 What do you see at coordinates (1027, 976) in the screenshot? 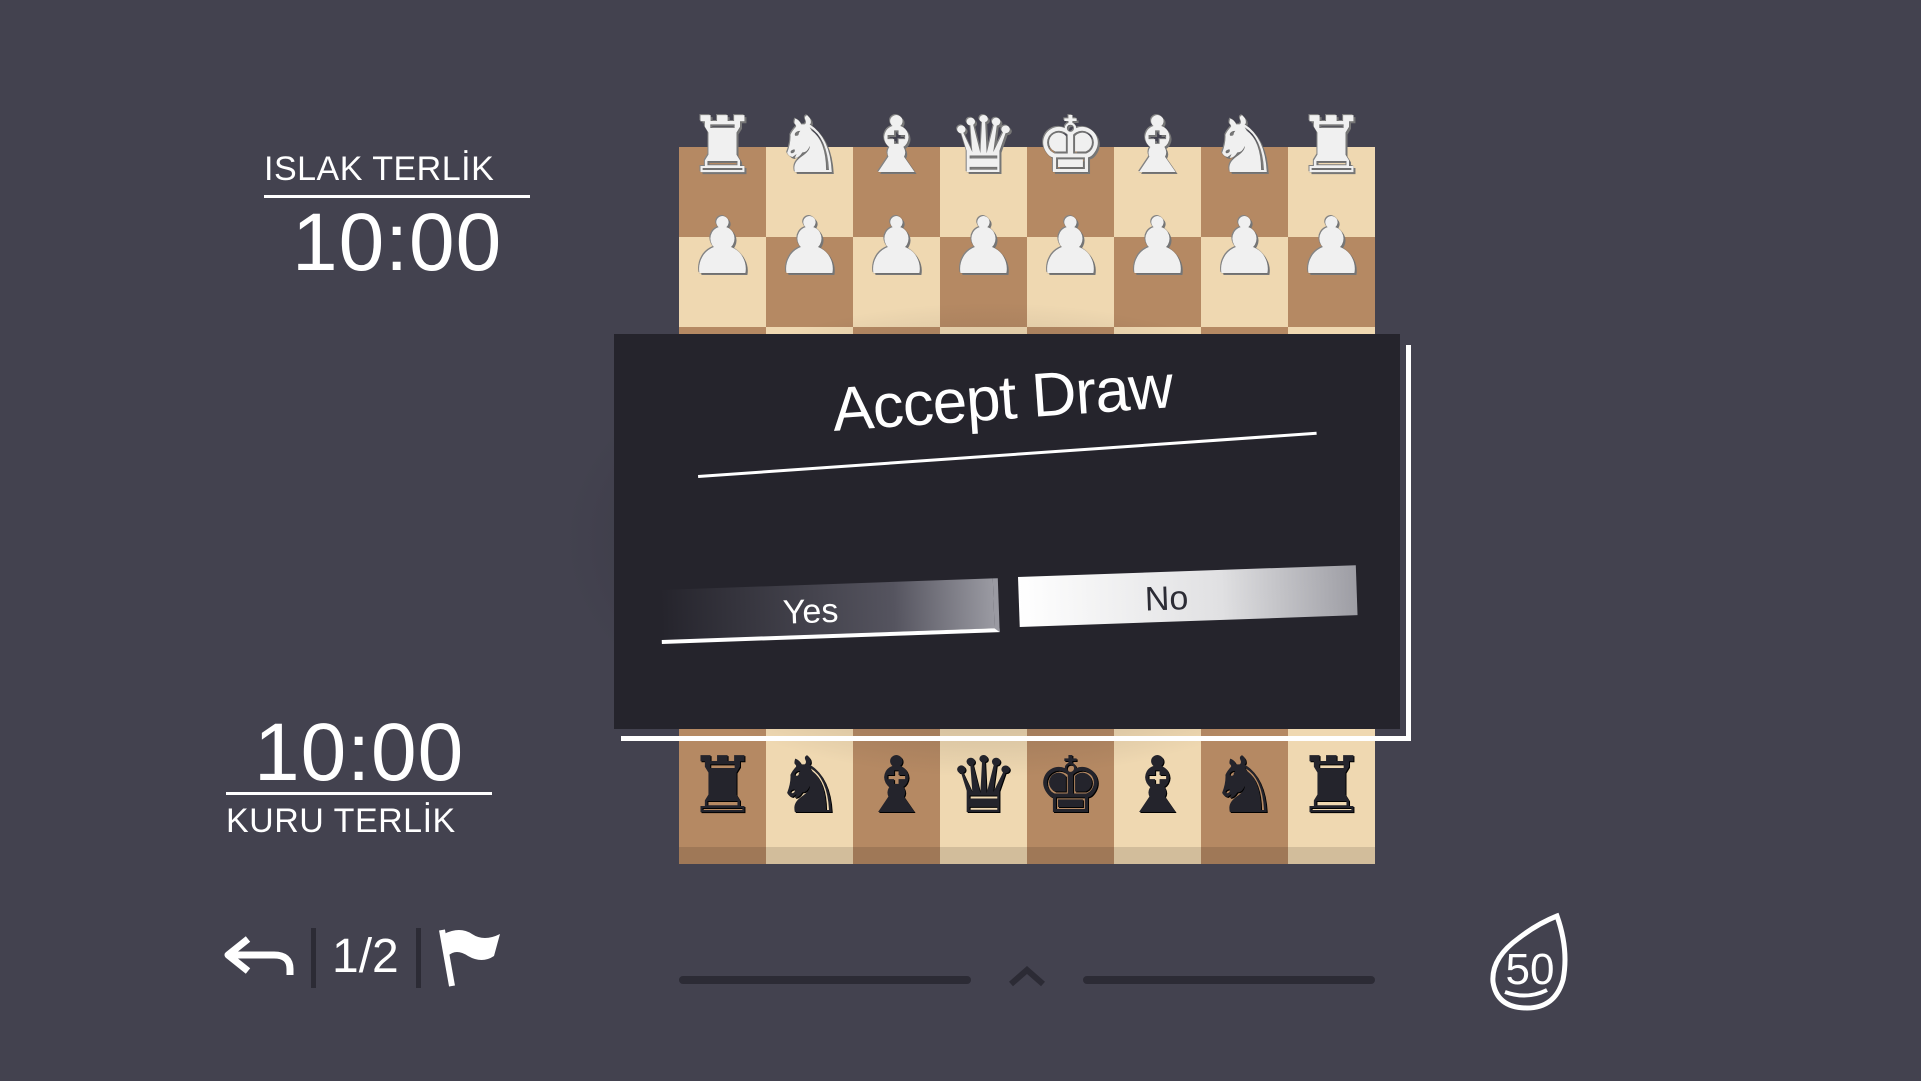
I see `chevron-up-icon` at bounding box center [1027, 976].